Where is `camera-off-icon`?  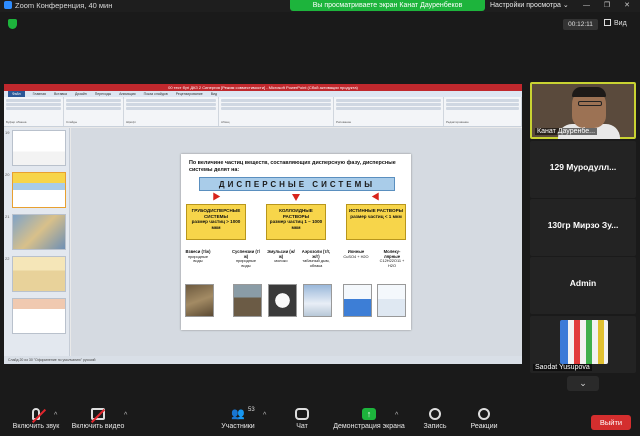 camera-off-icon is located at coordinates (98, 414).